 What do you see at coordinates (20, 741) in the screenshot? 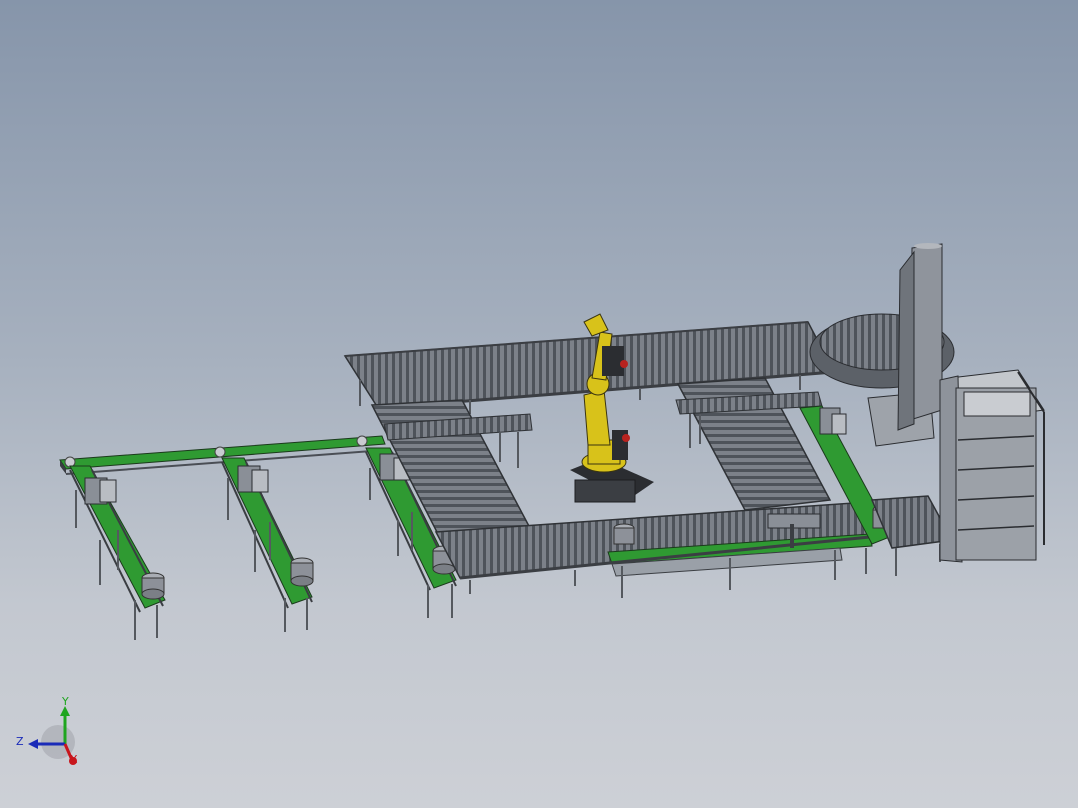
I see `triad-z-label: Z` at bounding box center [20, 741].